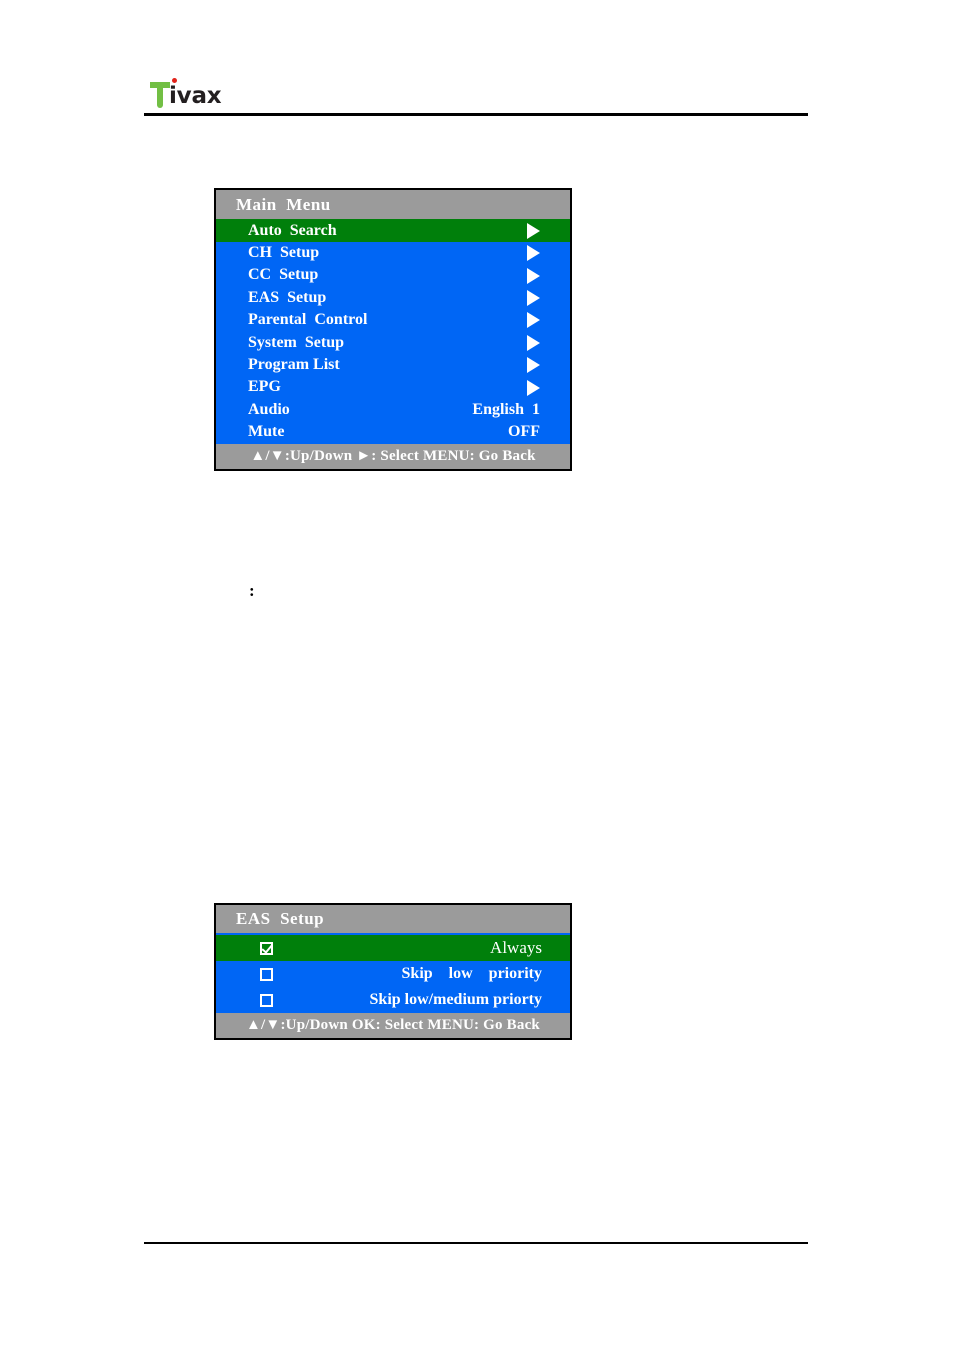 This screenshot has height=1350, width=954. What do you see at coordinates (393, 230) in the screenshot?
I see `menu-item-auto-search: Auto Search` at bounding box center [393, 230].